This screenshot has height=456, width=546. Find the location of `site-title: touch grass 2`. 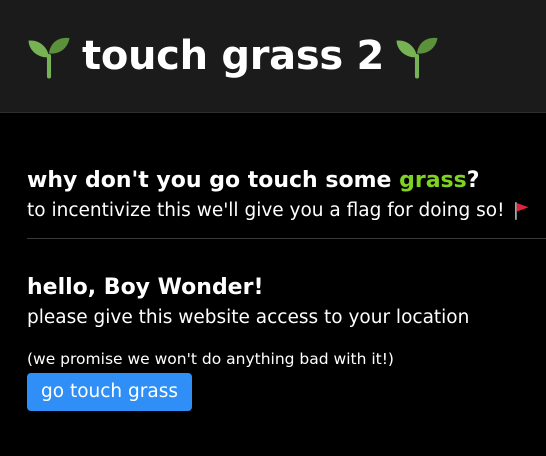

site-title: touch grass 2 is located at coordinates (233, 56).